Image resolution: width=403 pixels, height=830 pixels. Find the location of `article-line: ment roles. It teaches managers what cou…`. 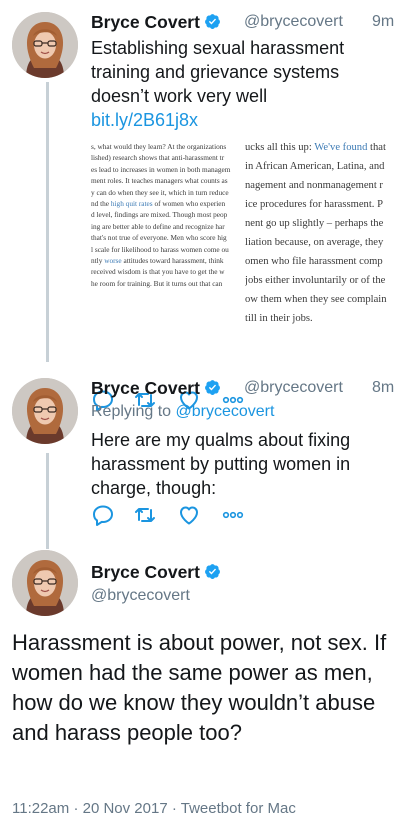

article-line: ment roles. It teaches managers what cou… is located at coordinates (159, 181).